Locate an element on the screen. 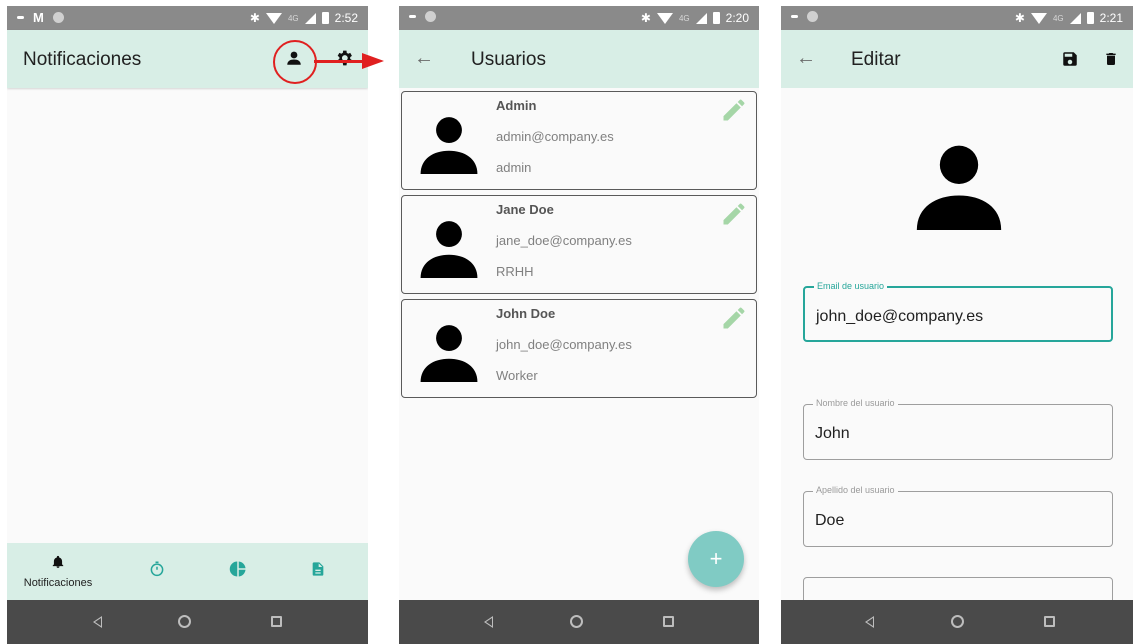 Image resolution: width=1133 pixels, height=644 pixels. status-bar: ✱ 4G 2:20 is located at coordinates (579, 18).